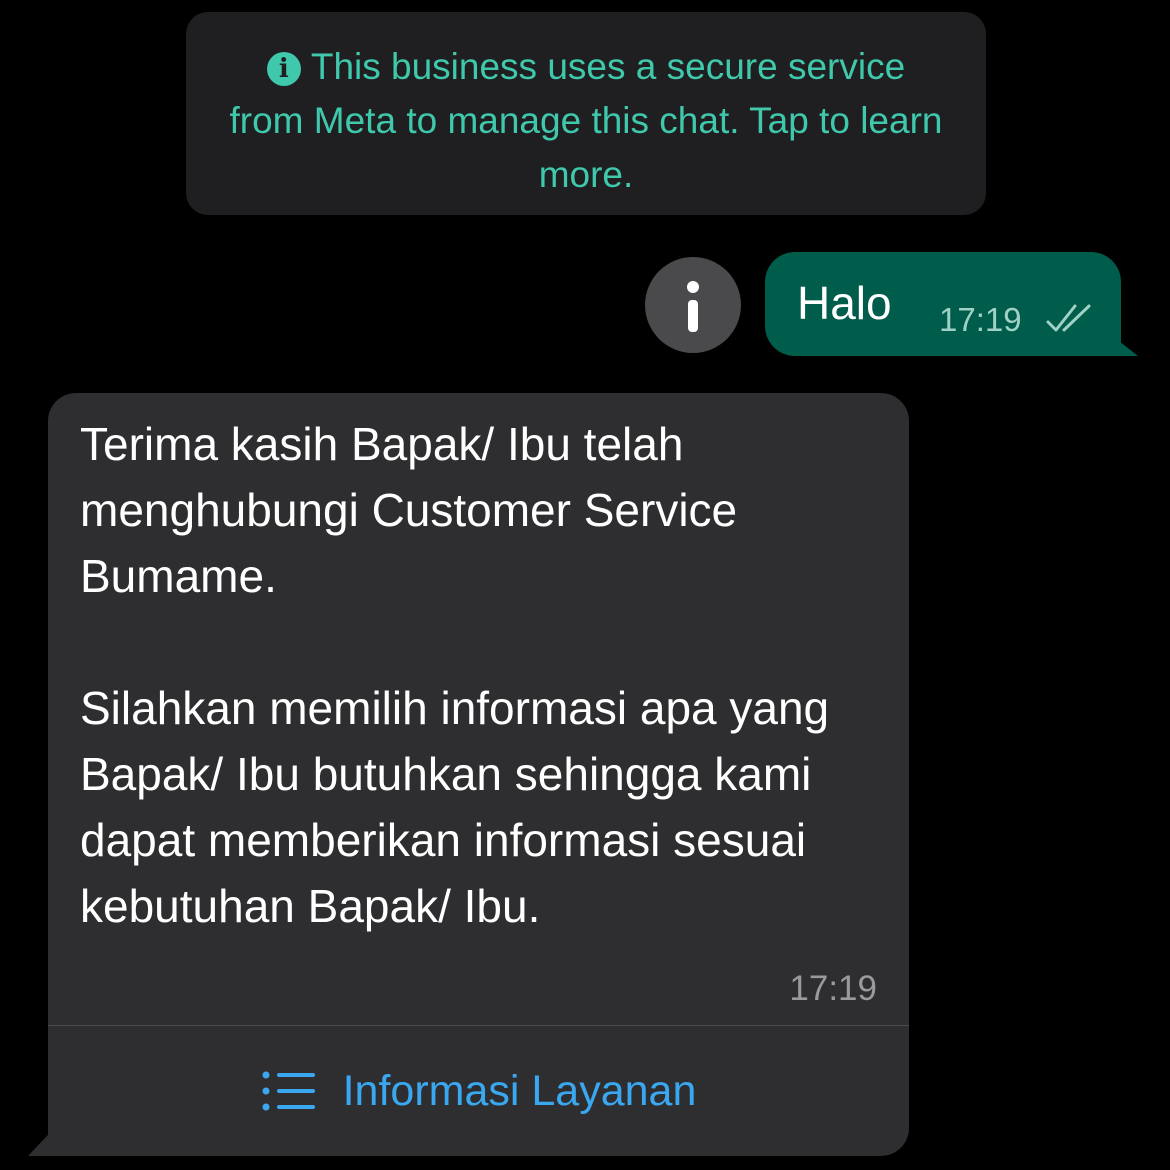 Image resolution: width=1170 pixels, height=1170 pixels. Describe the element at coordinates (844, 303) in the screenshot. I see `outgoing-message-text: Halo` at that location.